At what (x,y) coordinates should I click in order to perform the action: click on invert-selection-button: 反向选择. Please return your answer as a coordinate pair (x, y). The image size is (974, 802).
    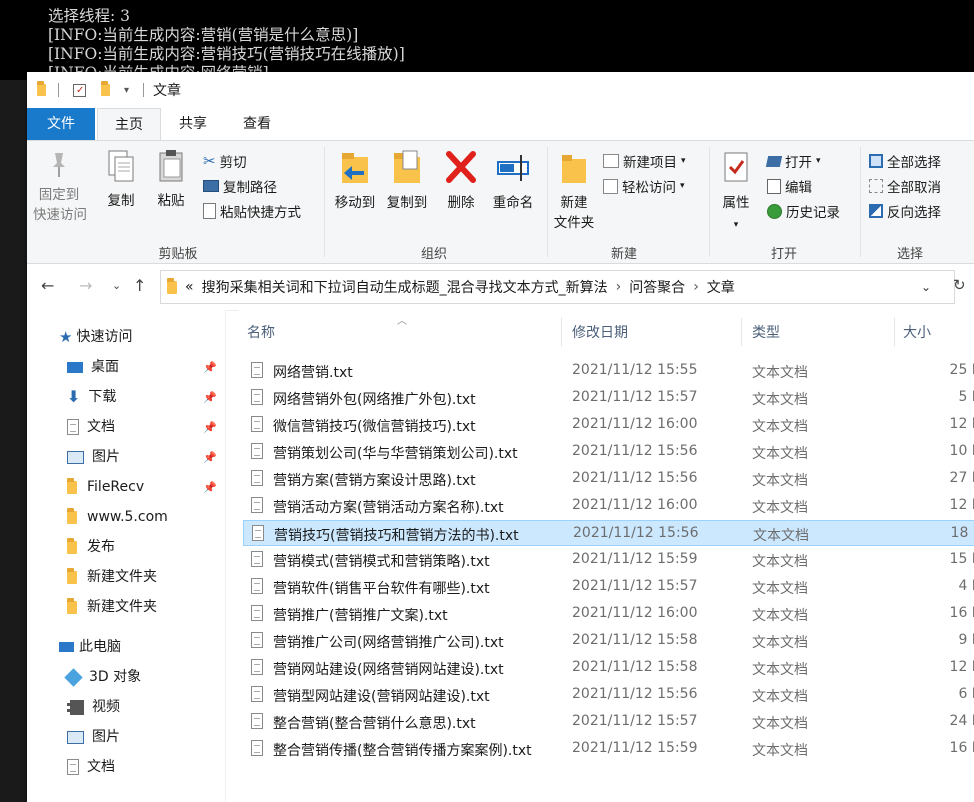
    Looking at the image, I should click on (905, 211).